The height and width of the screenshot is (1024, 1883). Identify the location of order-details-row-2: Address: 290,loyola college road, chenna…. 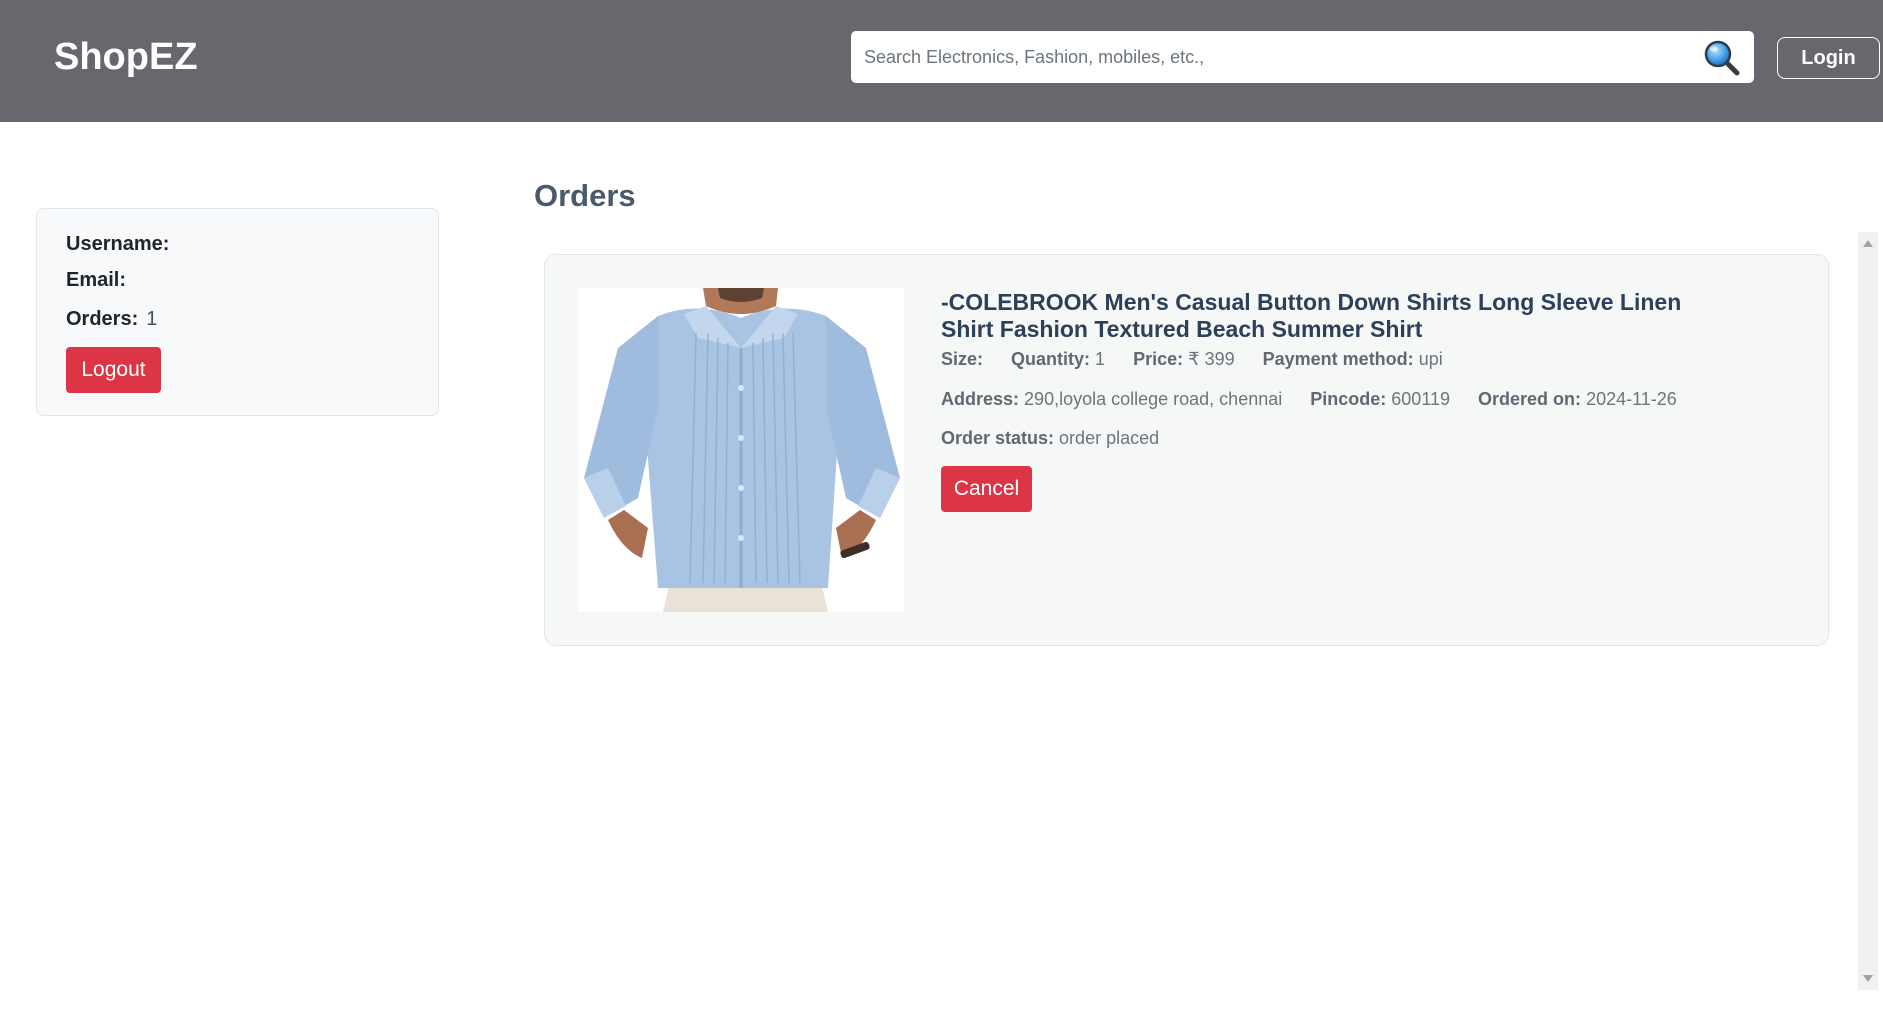
(1320, 399).